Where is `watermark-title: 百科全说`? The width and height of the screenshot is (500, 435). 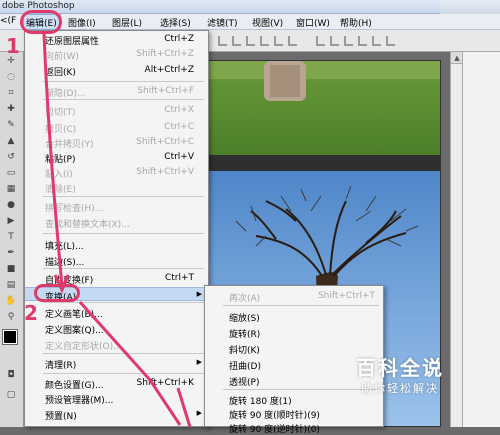
watermark-title: 百科全说 is located at coordinates (400, 368).